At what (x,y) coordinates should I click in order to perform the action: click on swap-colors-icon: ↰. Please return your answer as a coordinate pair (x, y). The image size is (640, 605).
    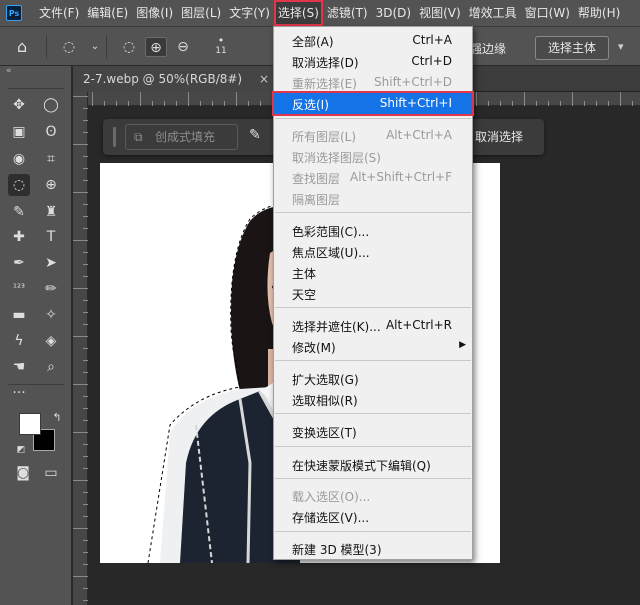
    Looking at the image, I should click on (57, 418).